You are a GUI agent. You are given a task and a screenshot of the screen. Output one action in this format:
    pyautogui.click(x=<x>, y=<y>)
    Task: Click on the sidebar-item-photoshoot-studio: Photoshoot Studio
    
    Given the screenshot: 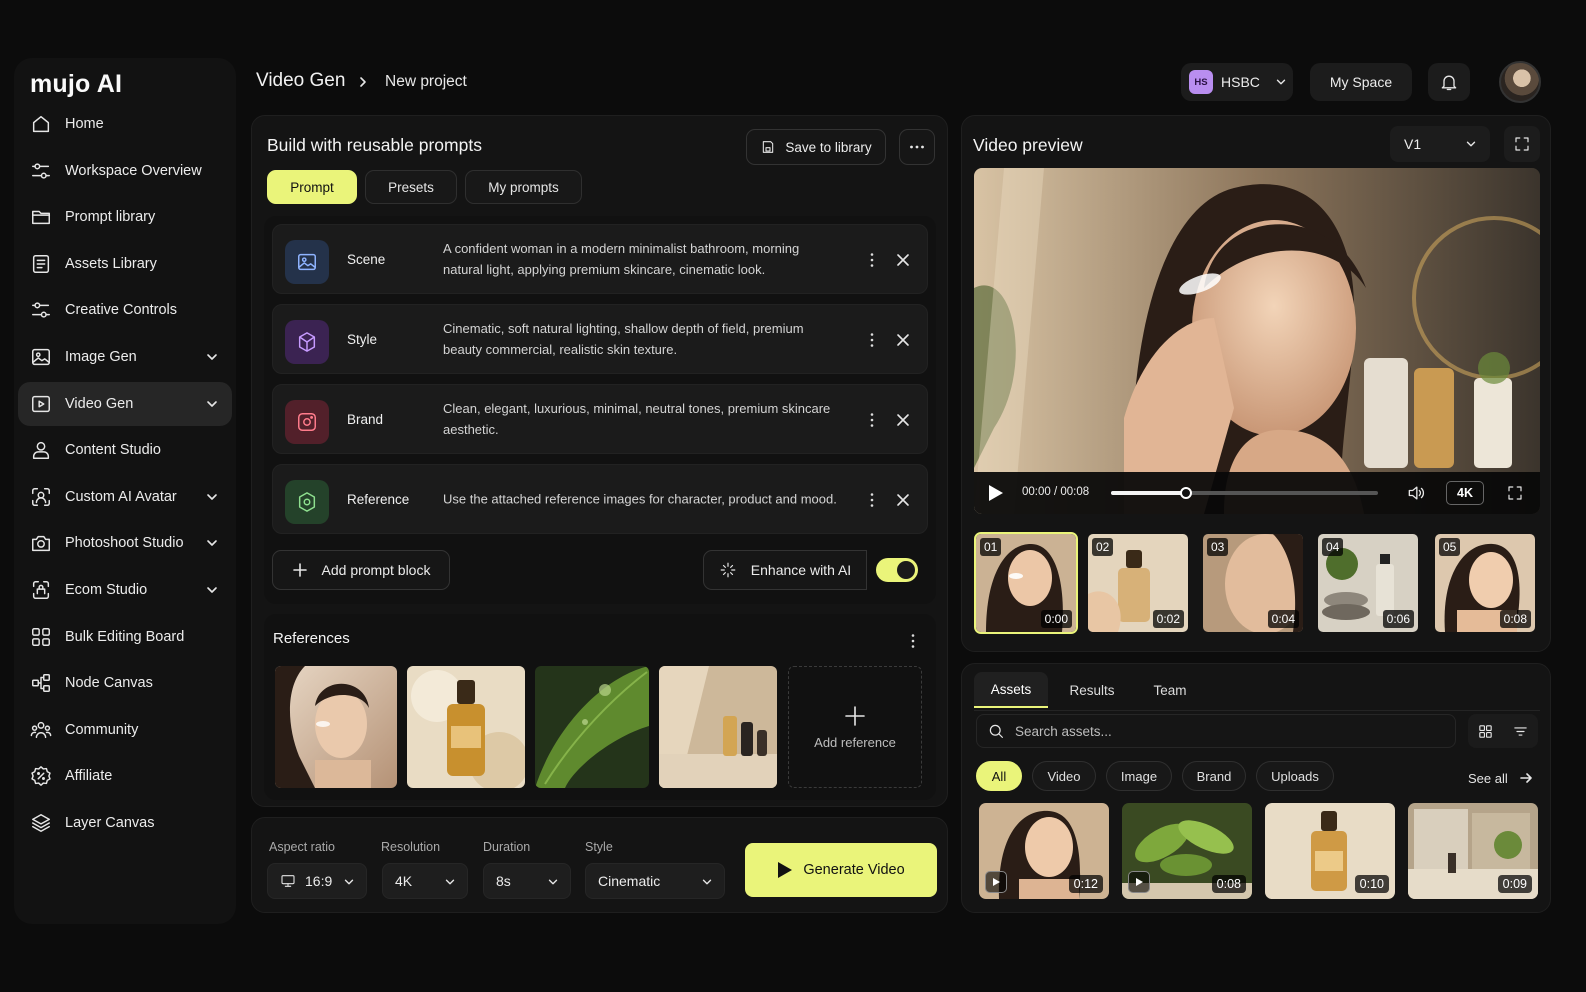 What is the action you would take?
    pyautogui.click(x=125, y=543)
    